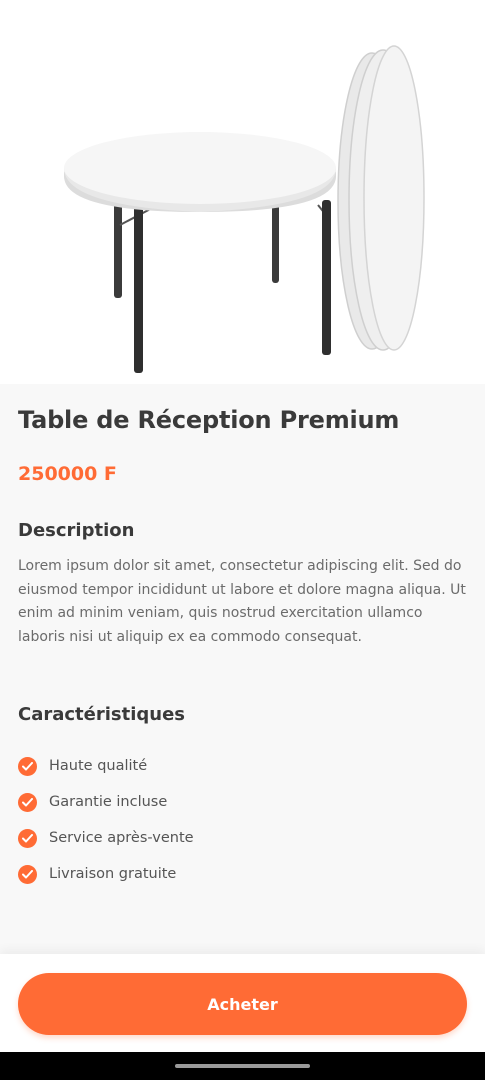 This screenshot has height=1080, width=485. What do you see at coordinates (67, 474) in the screenshot?
I see `product-price: 250000 F` at bounding box center [67, 474].